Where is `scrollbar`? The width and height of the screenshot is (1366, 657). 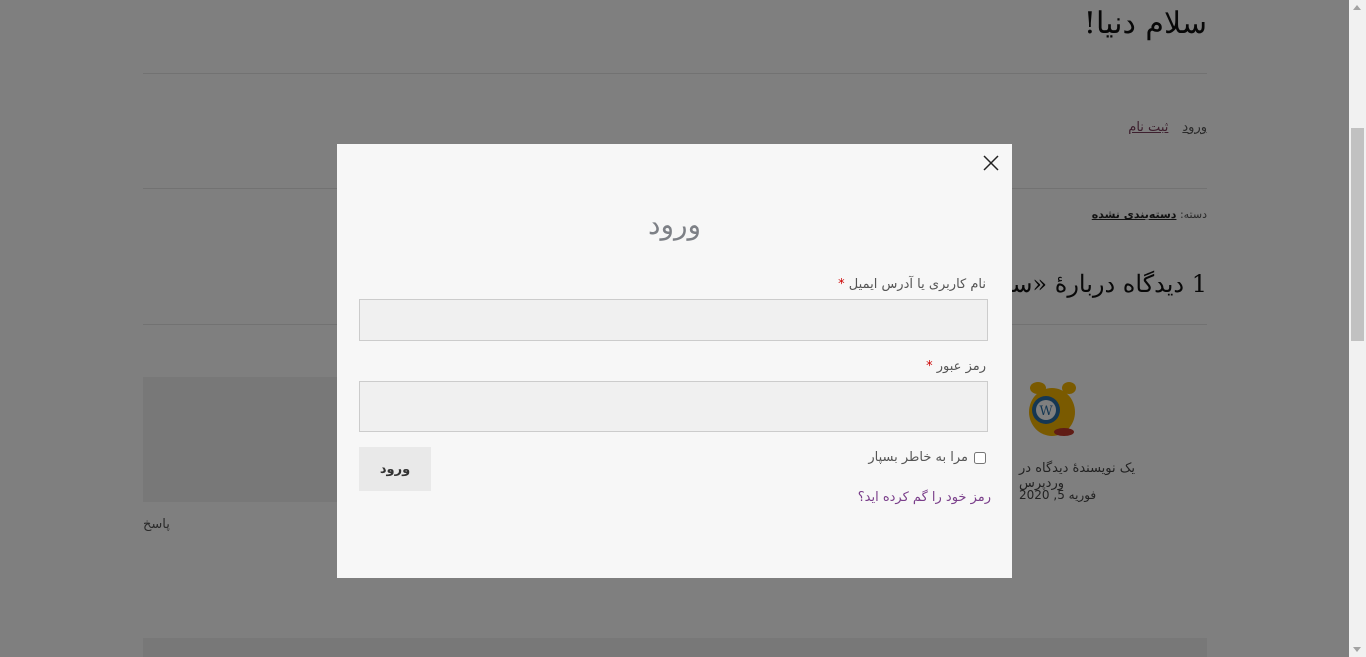
scrollbar is located at coordinates (1357, 328).